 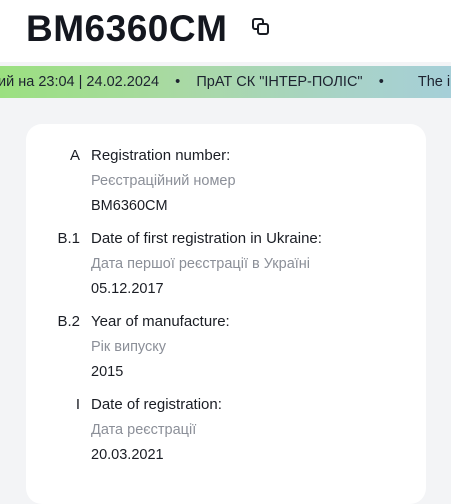 What do you see at coordinates (80, 82) in the screenshot?
I see `ticker-item: ий на 23:04 | 24.02.2024` at bounding box center [80, 82].